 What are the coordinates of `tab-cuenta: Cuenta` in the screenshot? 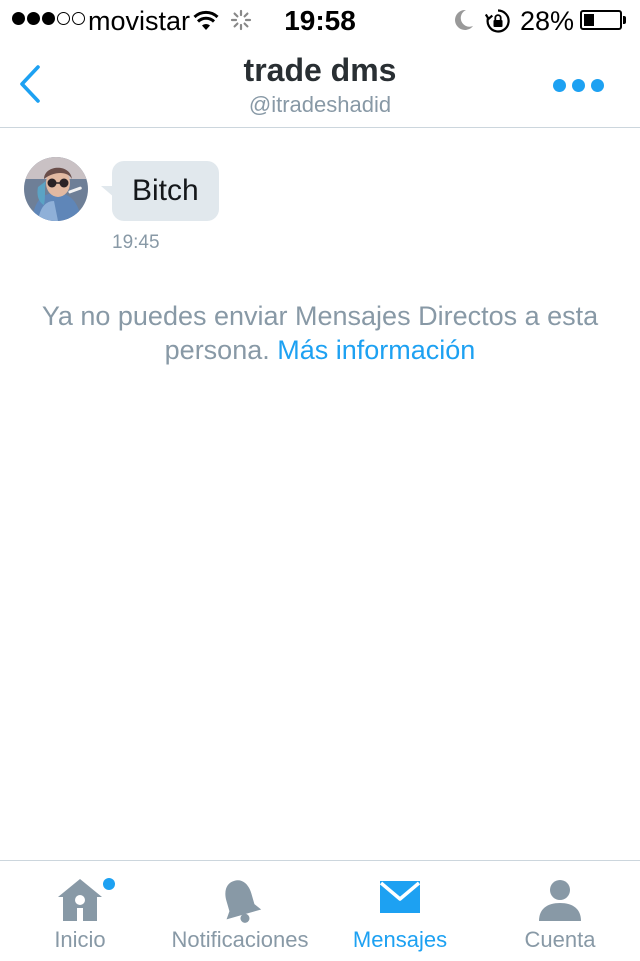 It's located at (560, 911).